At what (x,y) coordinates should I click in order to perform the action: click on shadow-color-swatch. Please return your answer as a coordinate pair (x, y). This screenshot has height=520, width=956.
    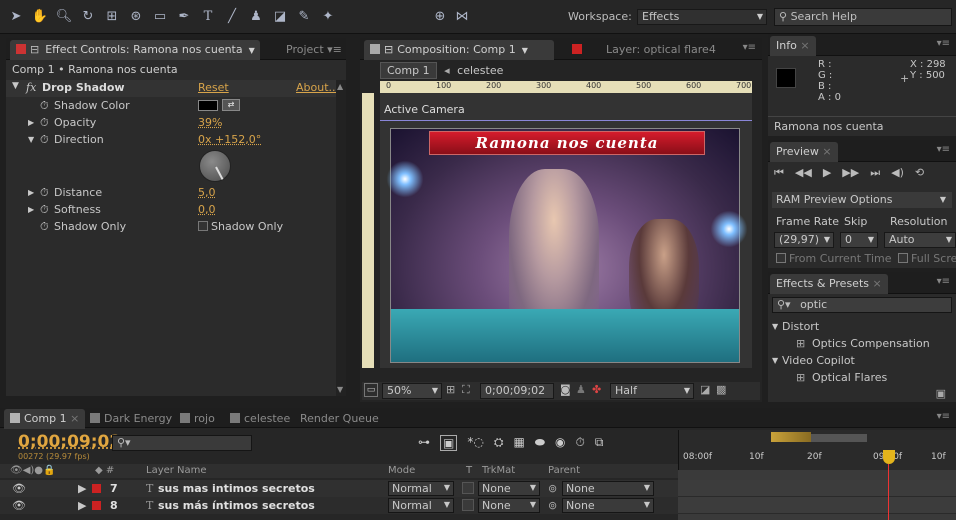
    Looking at the image, I should click on (208, 105).